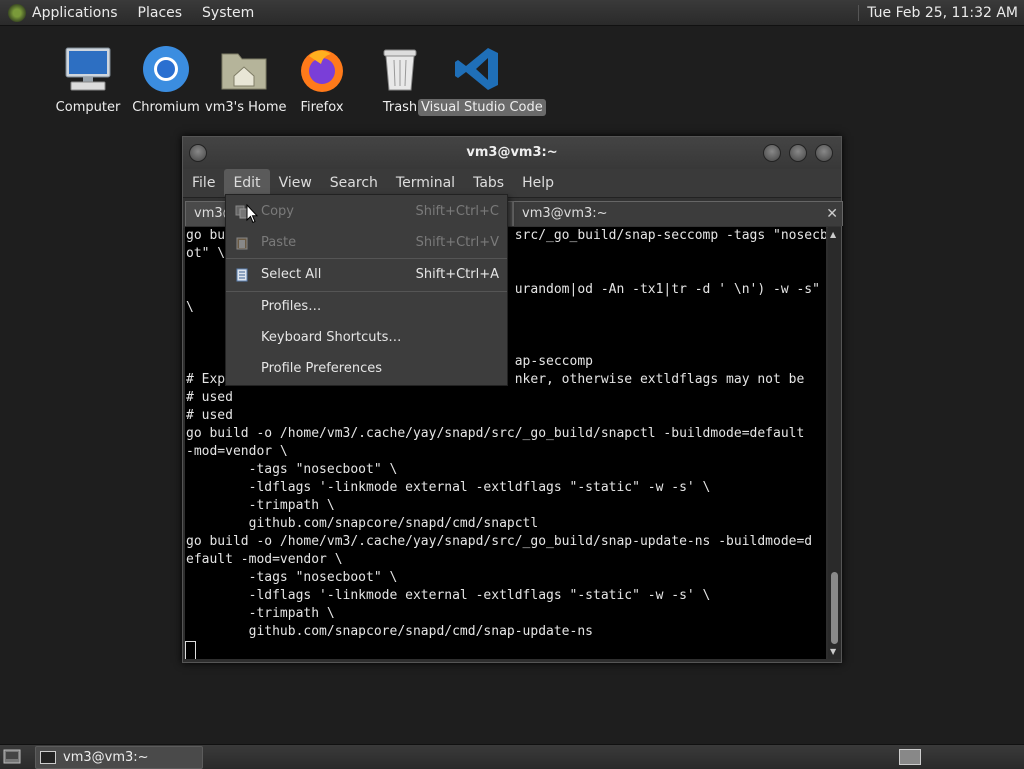  I want to click on menu-applications: Applications, so click(75, 13).